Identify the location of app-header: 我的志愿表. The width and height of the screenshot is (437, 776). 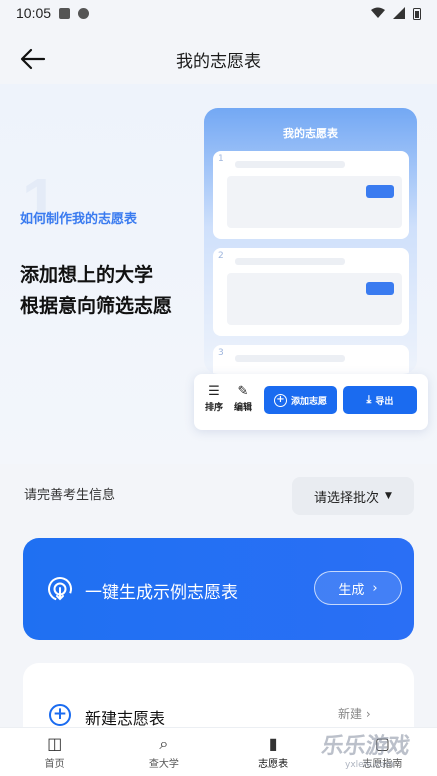
(218, 59).